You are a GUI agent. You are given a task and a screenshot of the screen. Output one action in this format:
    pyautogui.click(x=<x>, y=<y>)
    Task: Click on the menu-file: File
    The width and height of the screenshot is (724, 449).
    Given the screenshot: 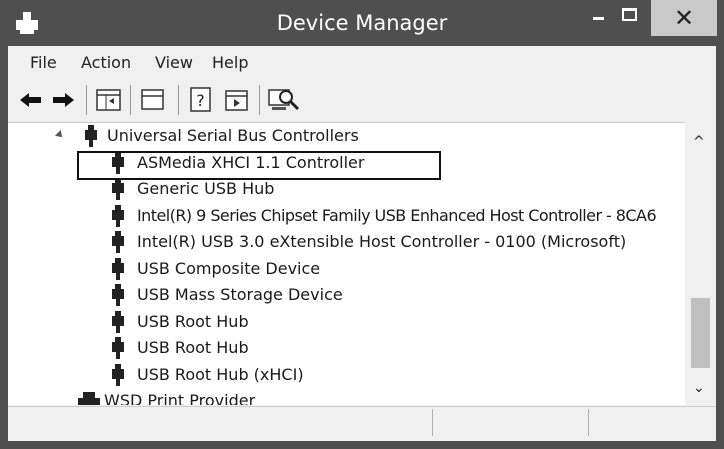 What is the action you would take?
    pyautogui.click(x=43, y=62)
    